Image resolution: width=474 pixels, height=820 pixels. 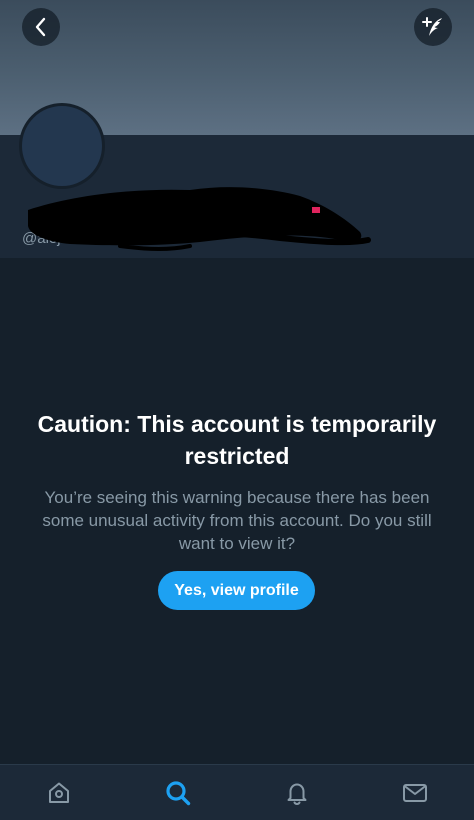 What do you see at coordinates (236, 590) in the screenshot?
I see `view-profile-button: Yes, view profile` at bounding box center [236, 590].